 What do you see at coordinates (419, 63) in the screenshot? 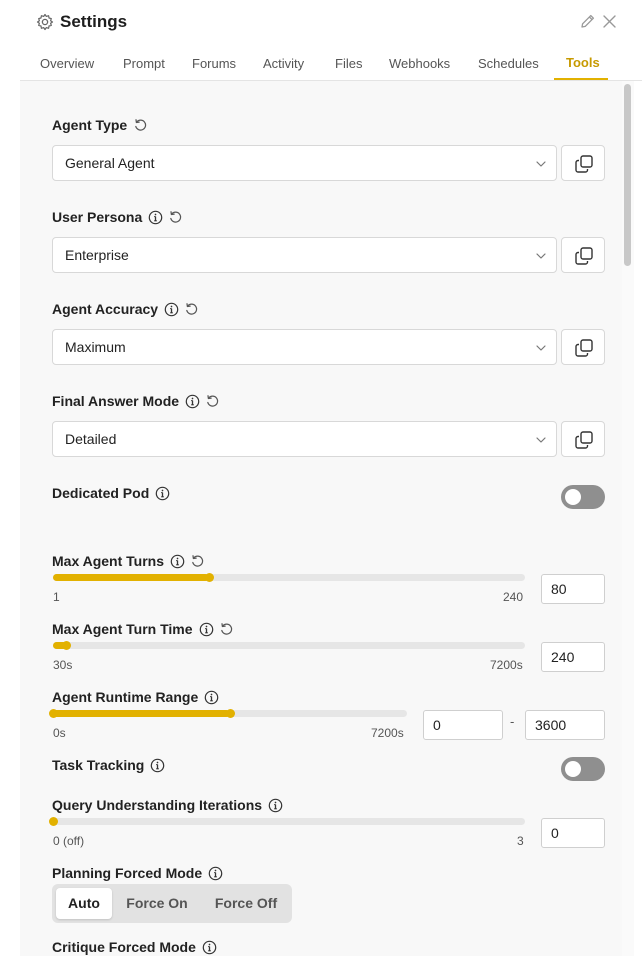
I see `tab-webhooks: Webhooks` at bounding box center [419, 63].